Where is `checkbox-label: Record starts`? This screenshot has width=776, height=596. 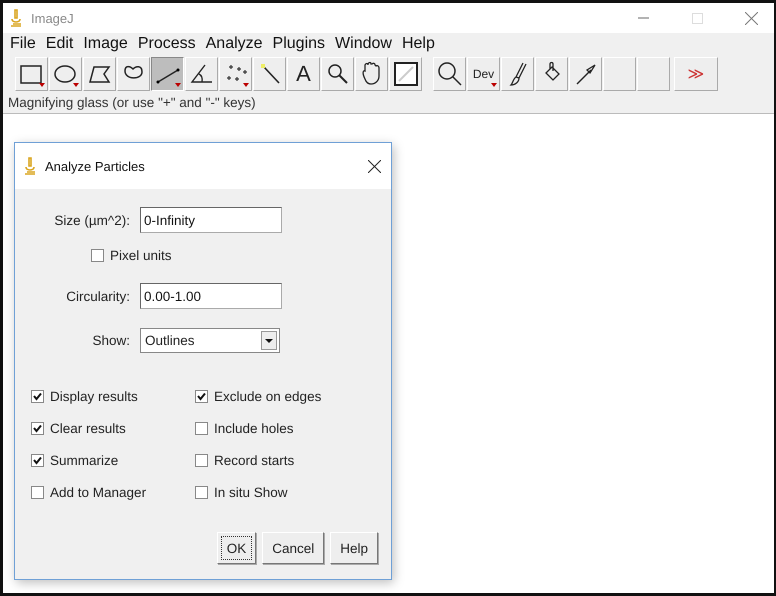
checkbox-label: Record starts is located at coordinates (254, 460).